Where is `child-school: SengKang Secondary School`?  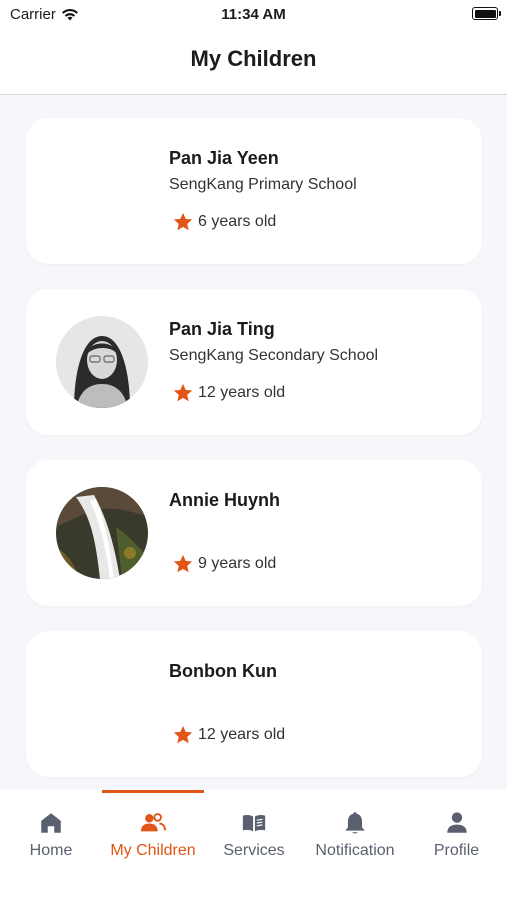 child-school: SengKang Secondary School is located at coordinates (274, 355).